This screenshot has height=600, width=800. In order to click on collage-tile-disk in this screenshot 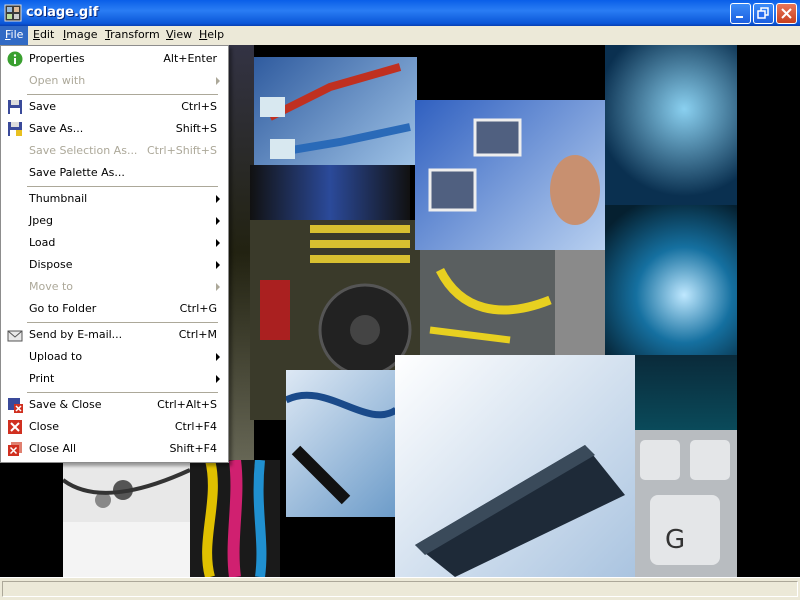, I will do `click(671, 125)`.